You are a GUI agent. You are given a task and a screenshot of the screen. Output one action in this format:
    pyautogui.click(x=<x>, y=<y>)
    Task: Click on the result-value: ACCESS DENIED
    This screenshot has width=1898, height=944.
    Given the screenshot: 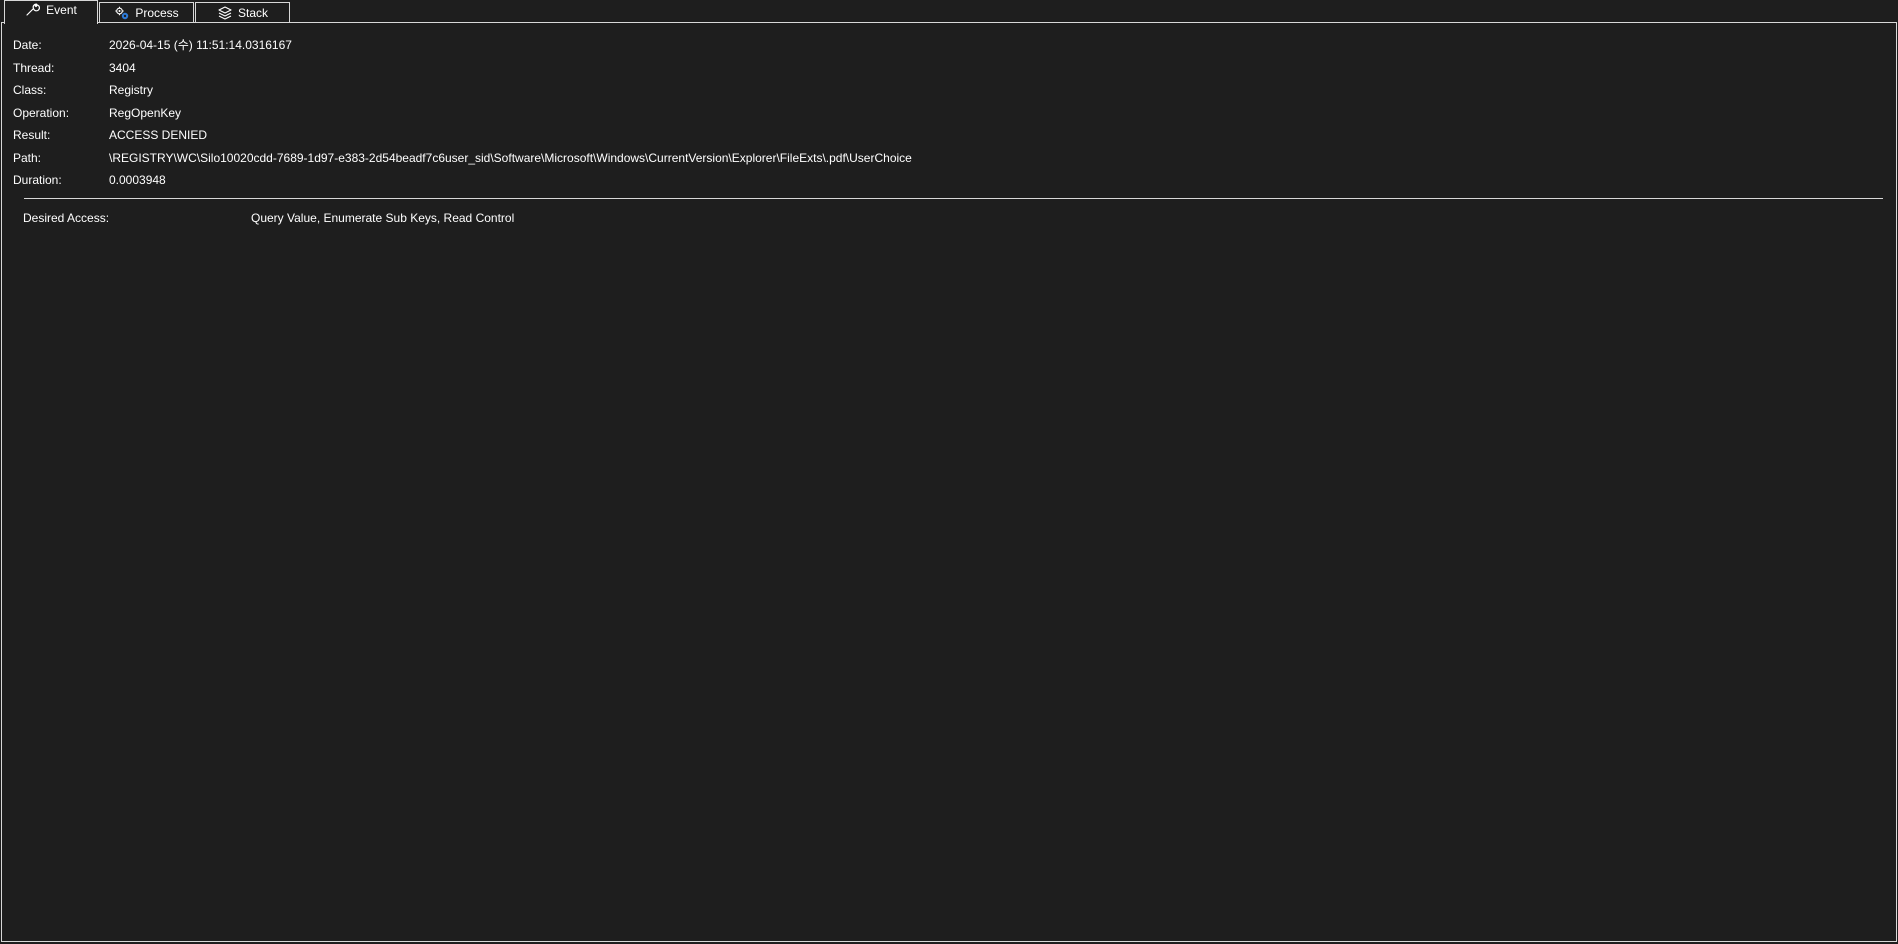 What is the action you would take?
    pyautogui.click(x=158, y=135)
    